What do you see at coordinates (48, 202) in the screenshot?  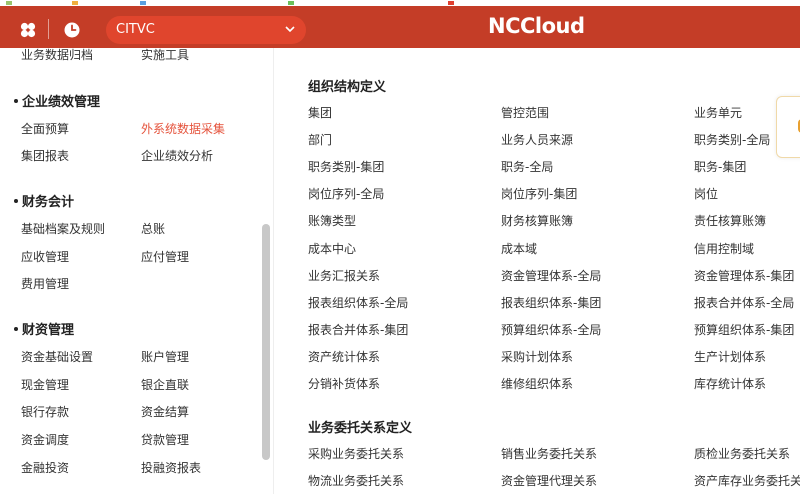 I see `sidebar-group-label: 财务会计` at bounding box center [48, 202].